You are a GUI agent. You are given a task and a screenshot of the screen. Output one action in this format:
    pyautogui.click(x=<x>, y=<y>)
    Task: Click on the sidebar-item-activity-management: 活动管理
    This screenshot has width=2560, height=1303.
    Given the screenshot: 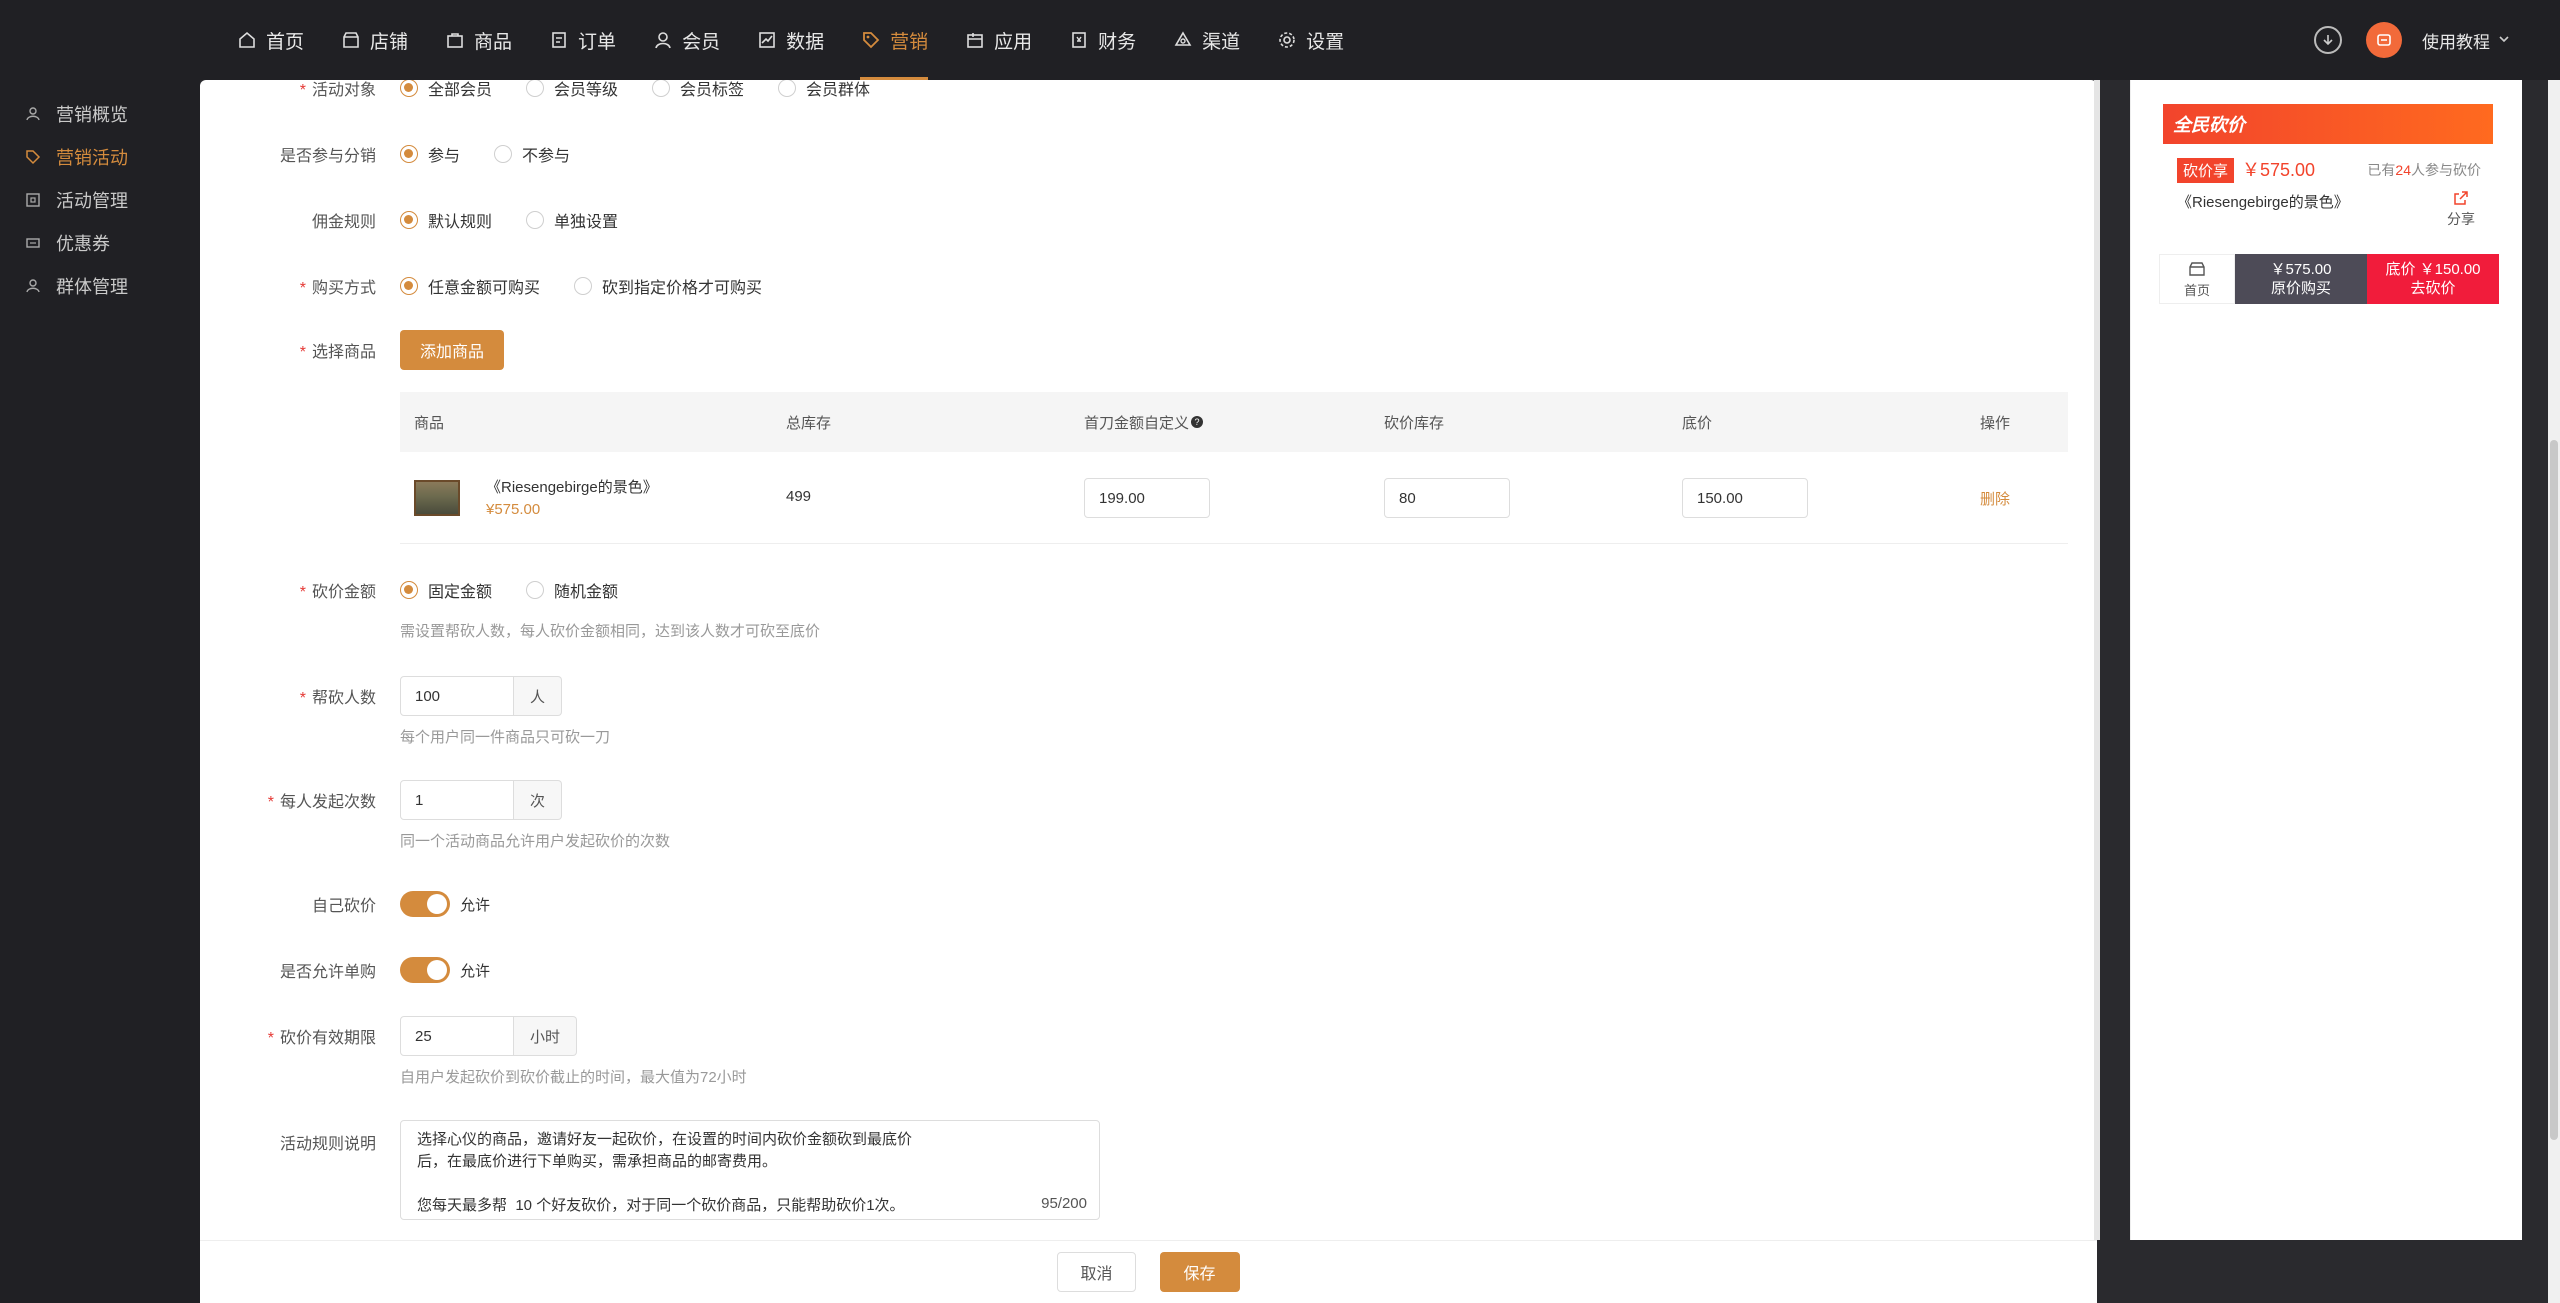 What is the action you would take?
    pyautogui.click(x=100, y=199)
    